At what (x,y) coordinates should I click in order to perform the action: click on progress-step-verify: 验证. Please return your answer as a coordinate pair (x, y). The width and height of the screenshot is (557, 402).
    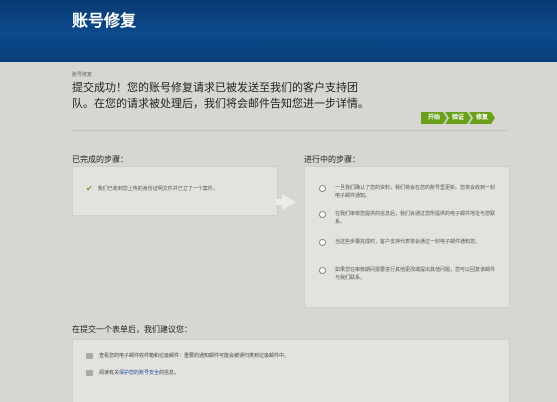
    Looking at the image, I should click on (458, 118).